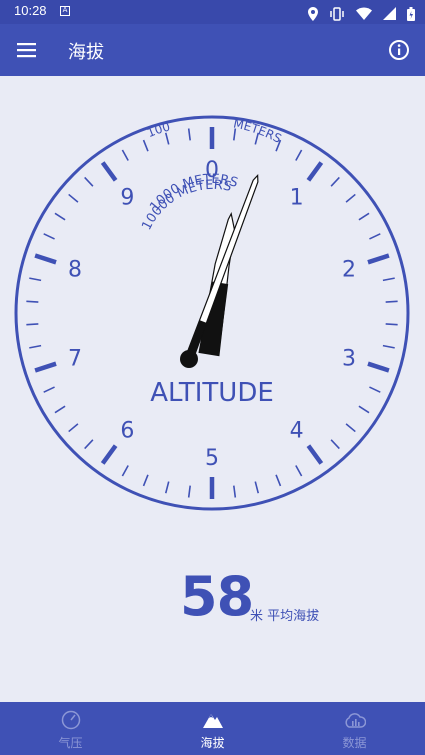  I want to click on notification-a-icon: A, so click(65, 11).